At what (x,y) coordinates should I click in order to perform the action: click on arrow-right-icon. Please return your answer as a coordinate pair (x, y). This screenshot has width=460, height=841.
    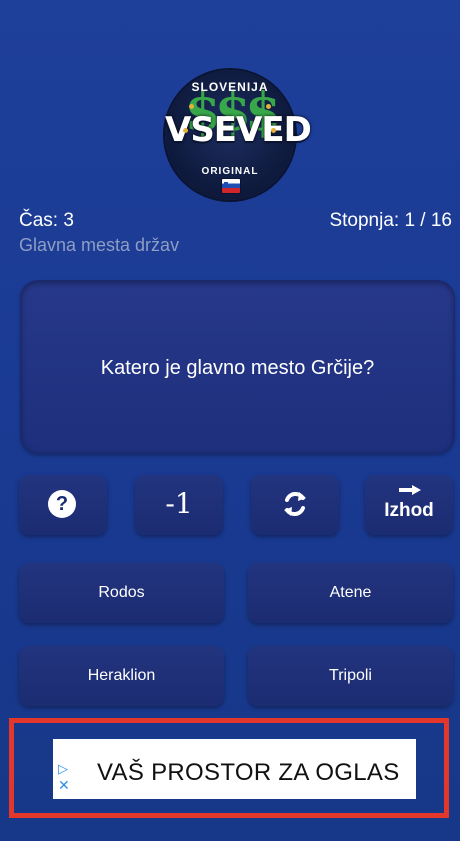
    Looking at the image, I should click on (410, 490).